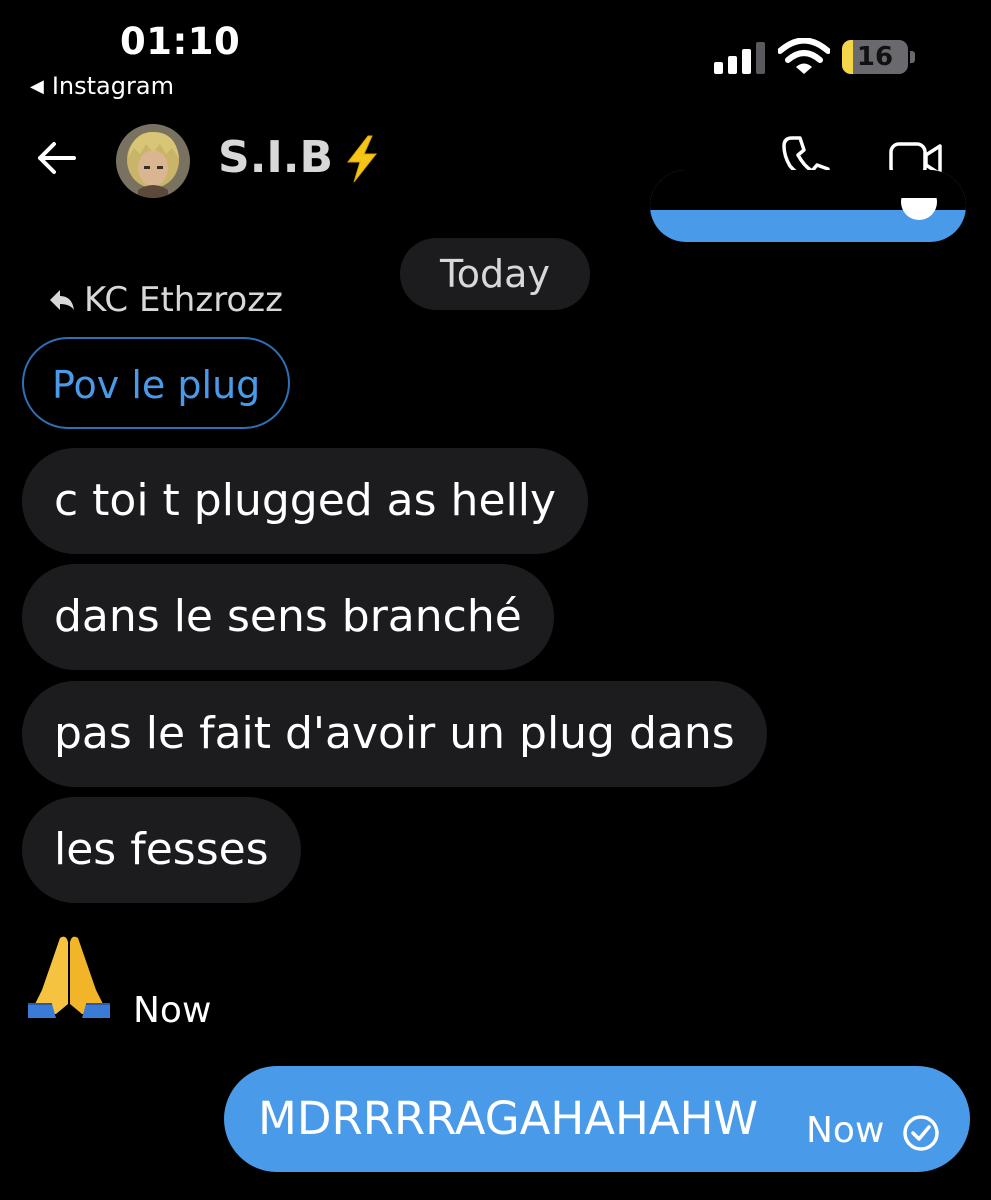 Image resolution: width=991 pixels, height=1200 pixels. I want to click on contact-name: S.I.B, so click(275, 157).